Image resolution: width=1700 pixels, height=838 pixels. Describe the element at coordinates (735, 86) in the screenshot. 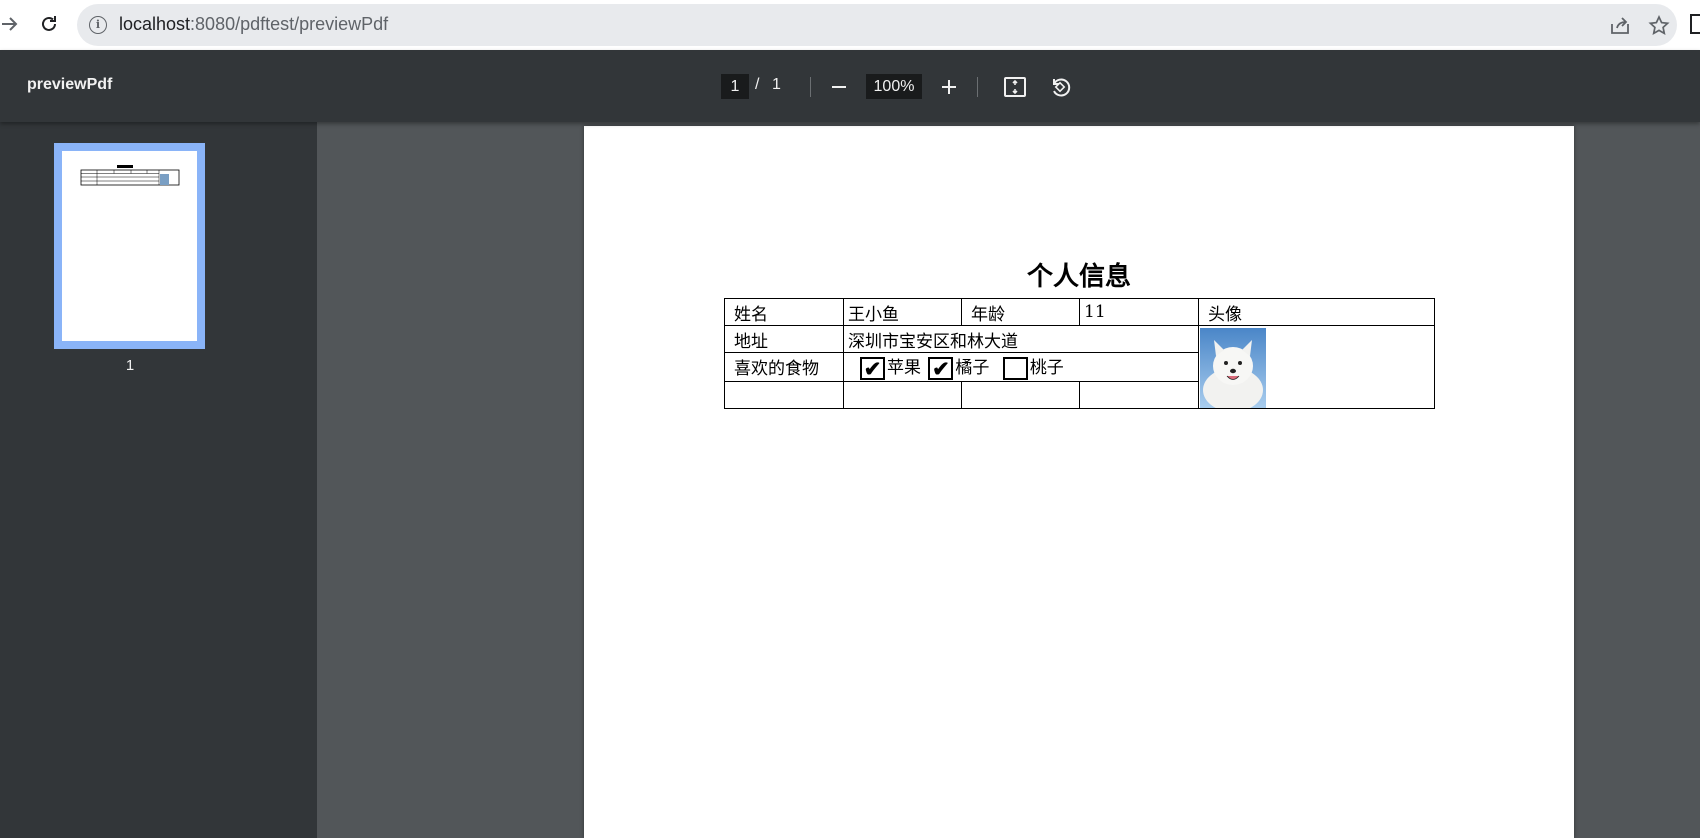

I see `page-number-input: 1` at that location.